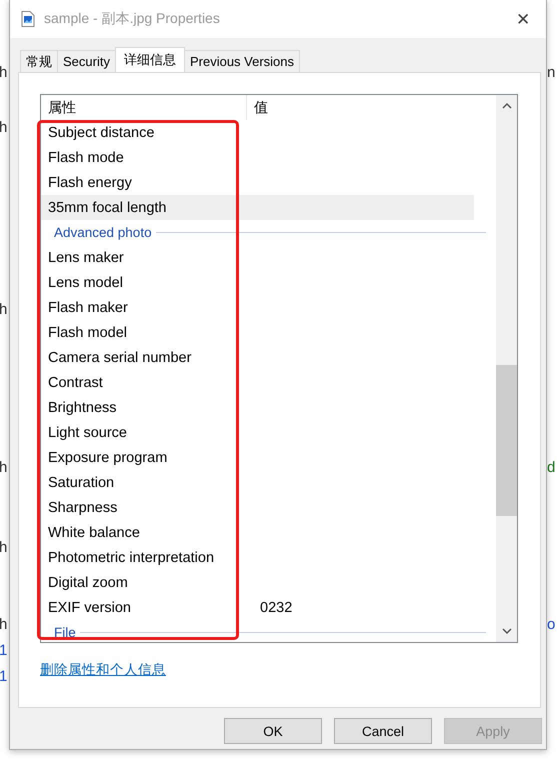 This screenshot has height=762, width=557. I want to click on property-name: Brightness, so click(82, 408).